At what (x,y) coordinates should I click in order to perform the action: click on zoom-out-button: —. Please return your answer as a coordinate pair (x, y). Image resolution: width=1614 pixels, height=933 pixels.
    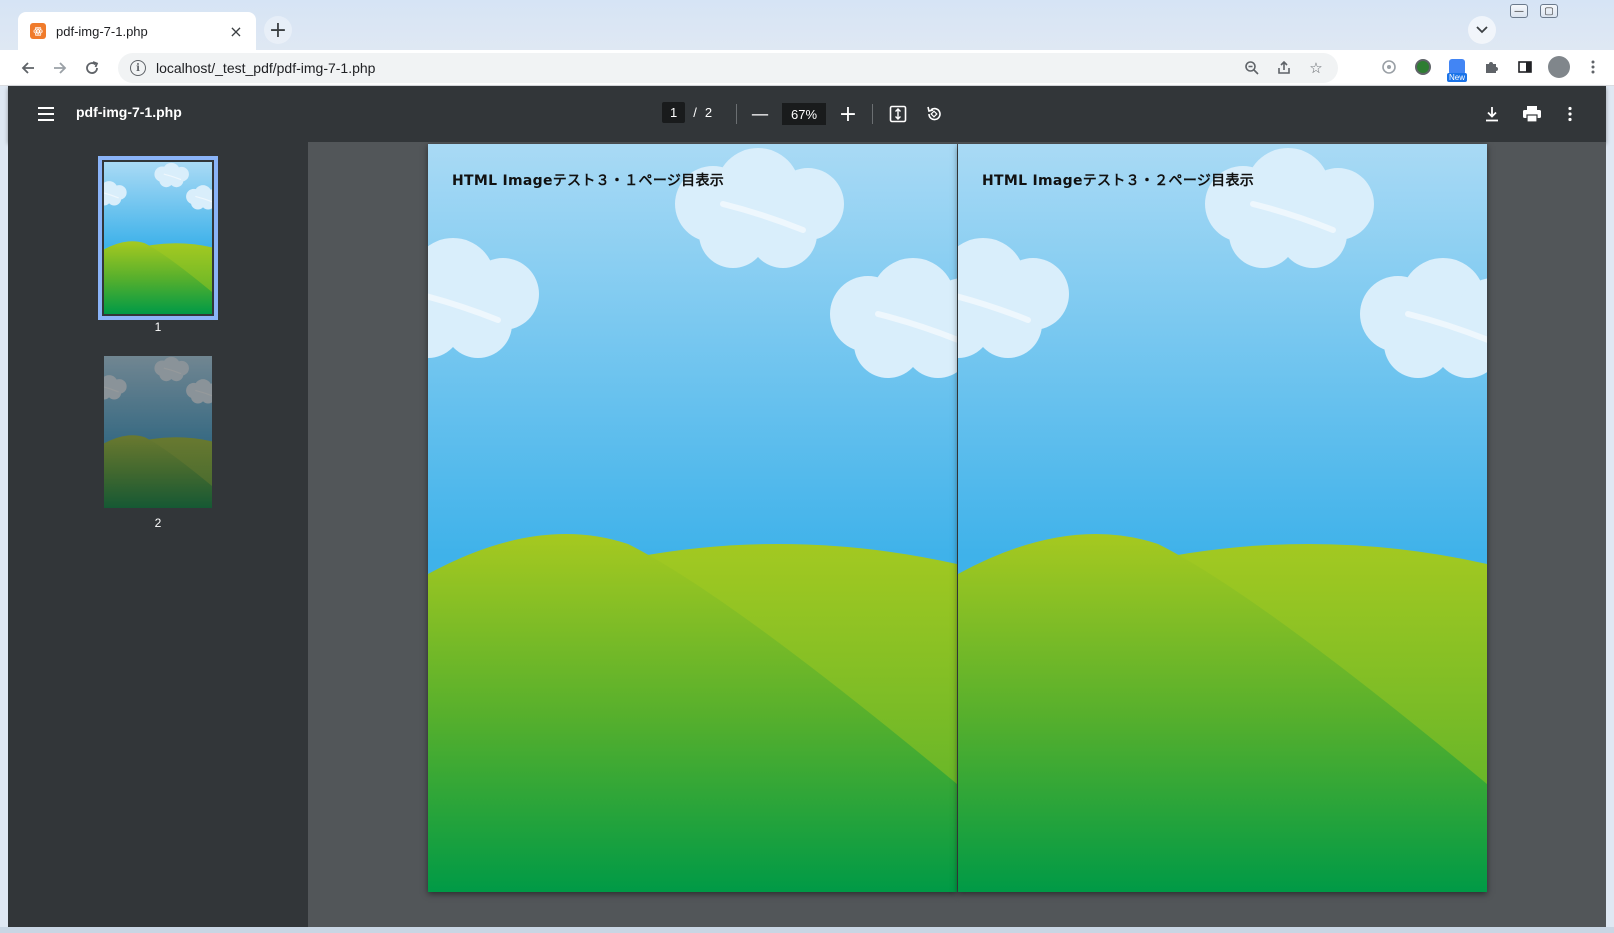
    Looking at the image, I should click on (760, 114).